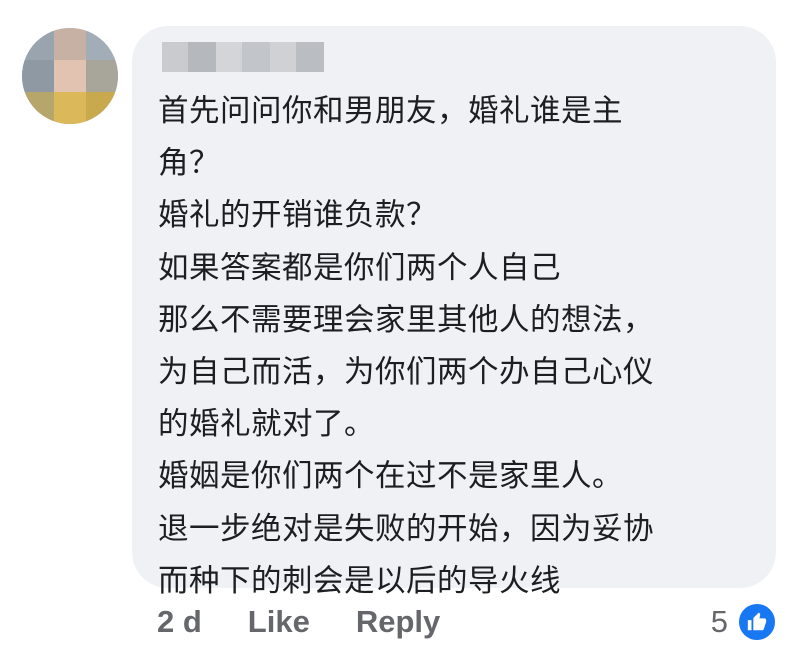 The height and width of the screenshot is (666, 800). Describe the element at coordinates (179, 622) in the screenshot. I see `timestamp: 2 d` at that location.